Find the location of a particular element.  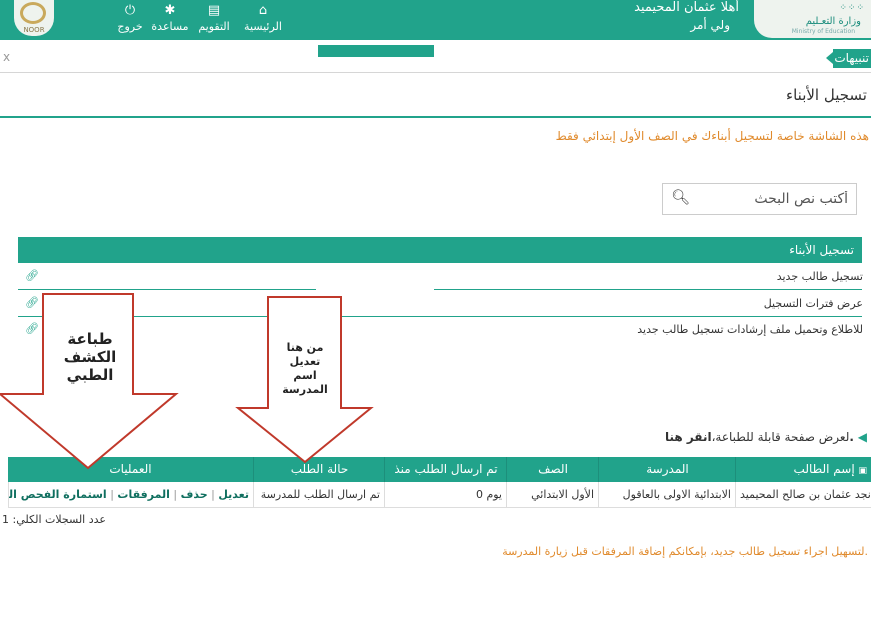

page-title: تسجيل الأبناء is located at coordinates (826, 95).